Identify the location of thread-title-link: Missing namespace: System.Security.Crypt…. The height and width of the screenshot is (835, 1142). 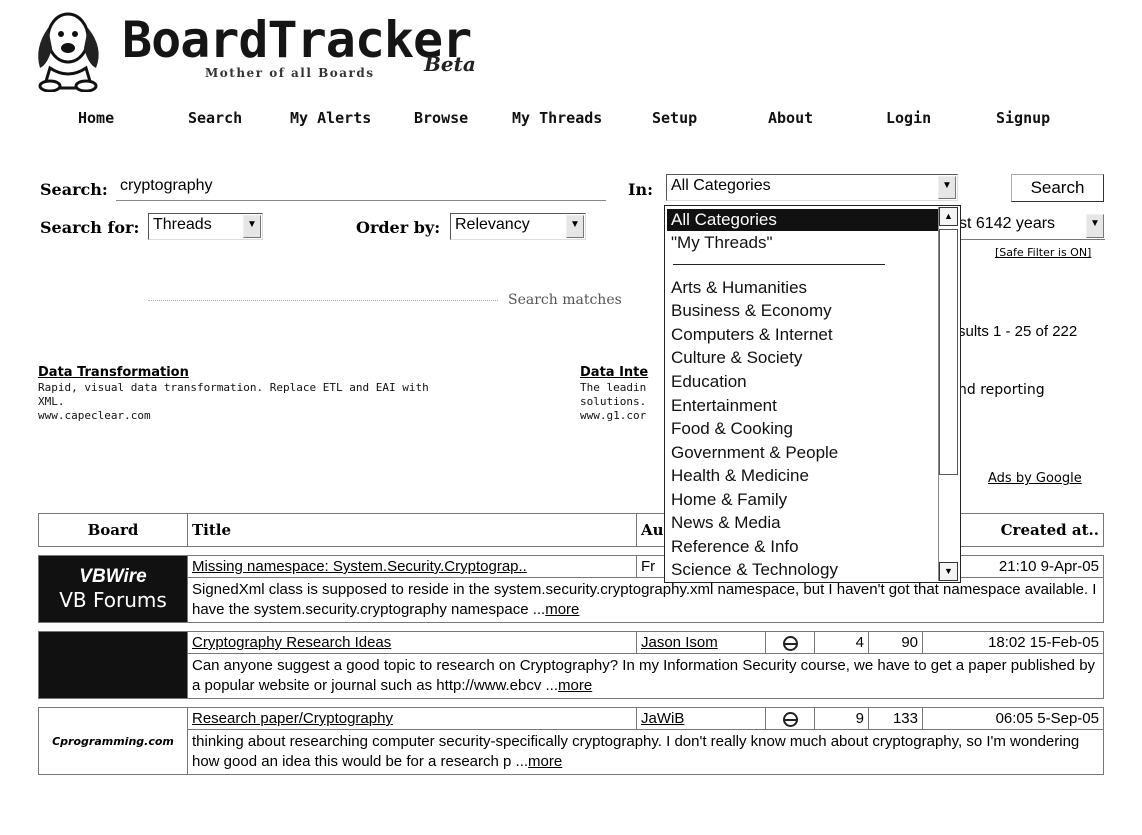
(359, 566).